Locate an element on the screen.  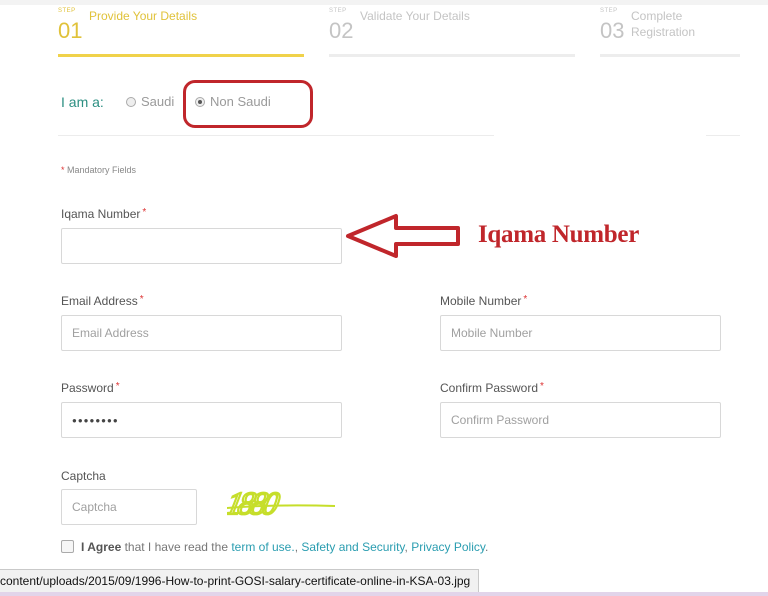
confirm-password-label: Confirm Password * is located at coordinates (492, 388).